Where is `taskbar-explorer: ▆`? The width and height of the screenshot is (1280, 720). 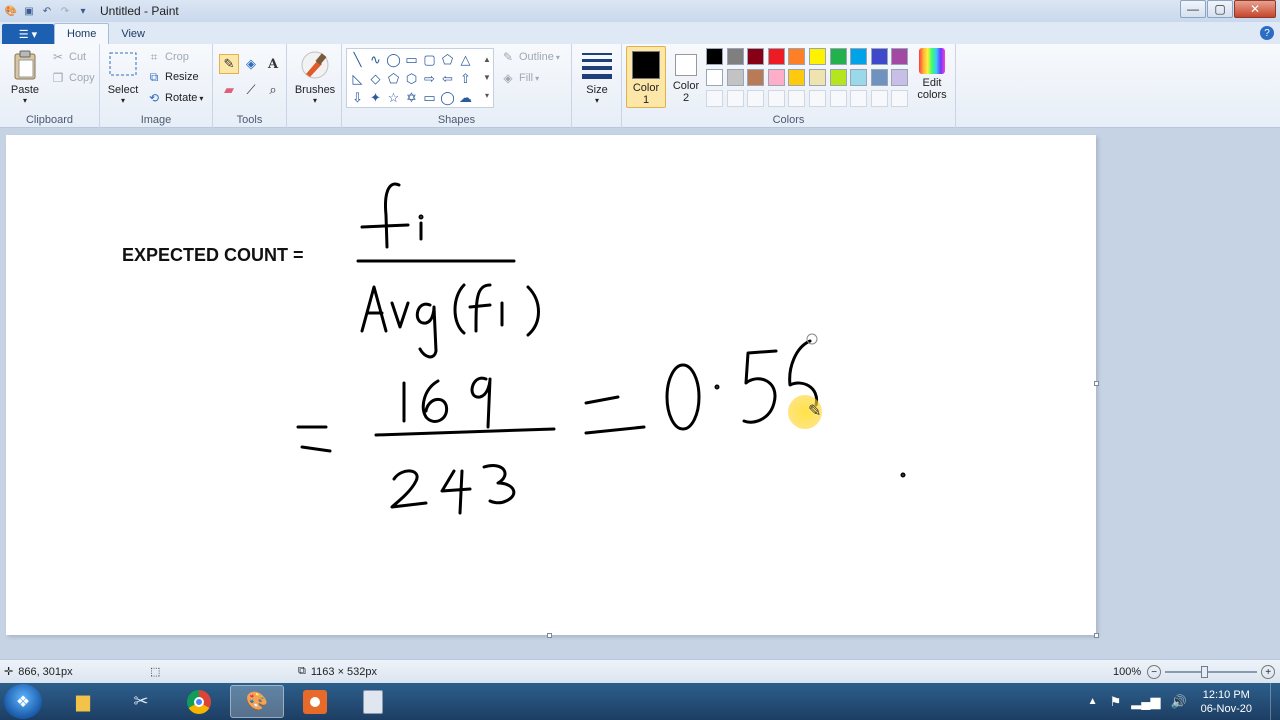
taskbar-explorer: ▆ is located at coordinates (83, 701).